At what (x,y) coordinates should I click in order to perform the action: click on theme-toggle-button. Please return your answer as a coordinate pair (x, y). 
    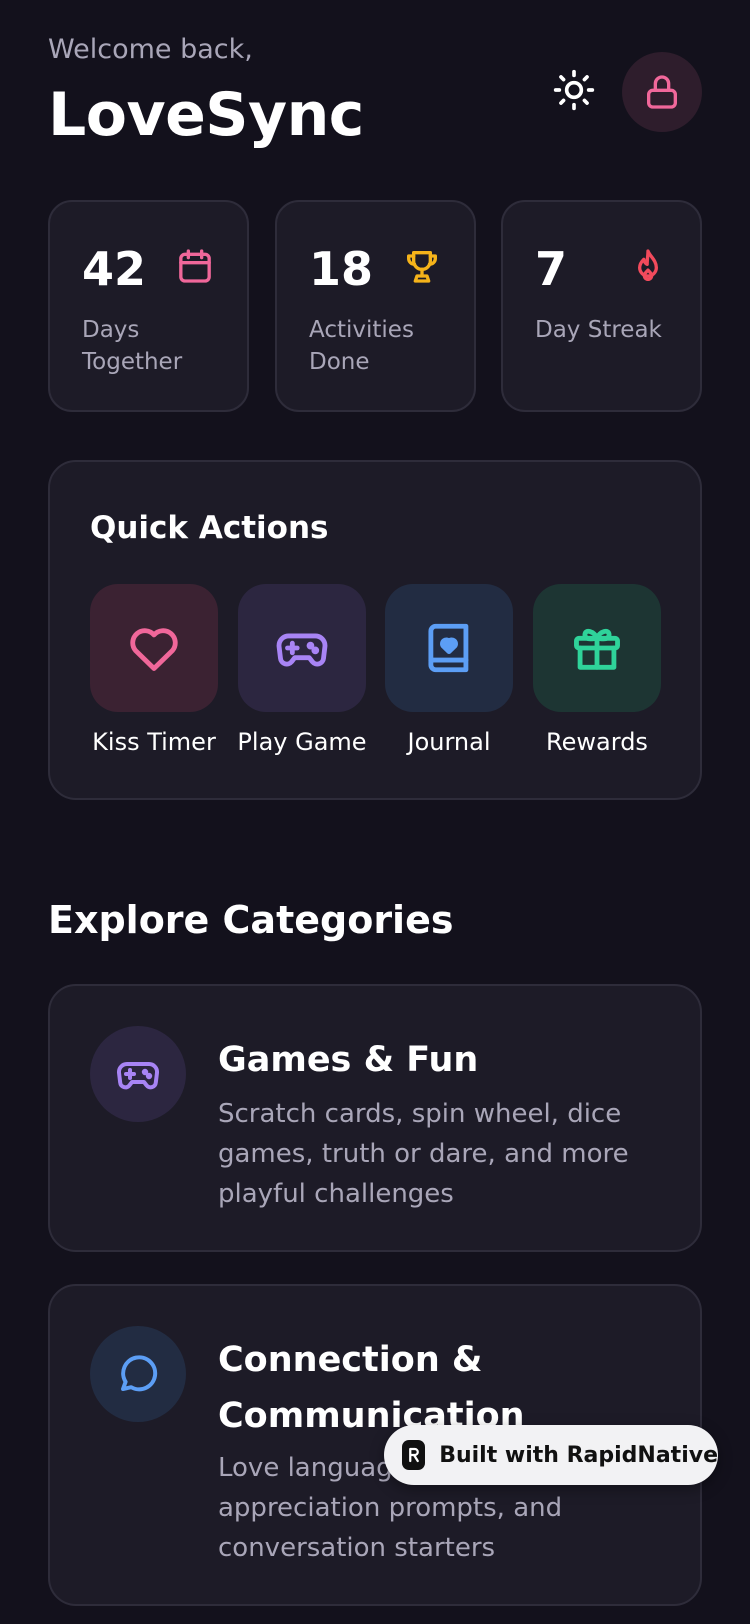
    Looking at the image, I should click on (574, 90).